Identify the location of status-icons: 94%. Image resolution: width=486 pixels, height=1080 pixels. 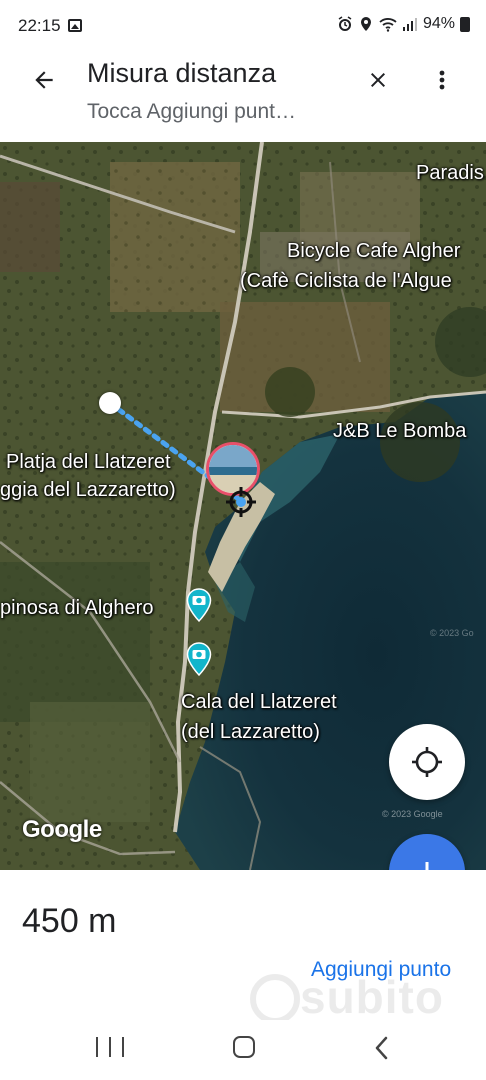
(403, 24).